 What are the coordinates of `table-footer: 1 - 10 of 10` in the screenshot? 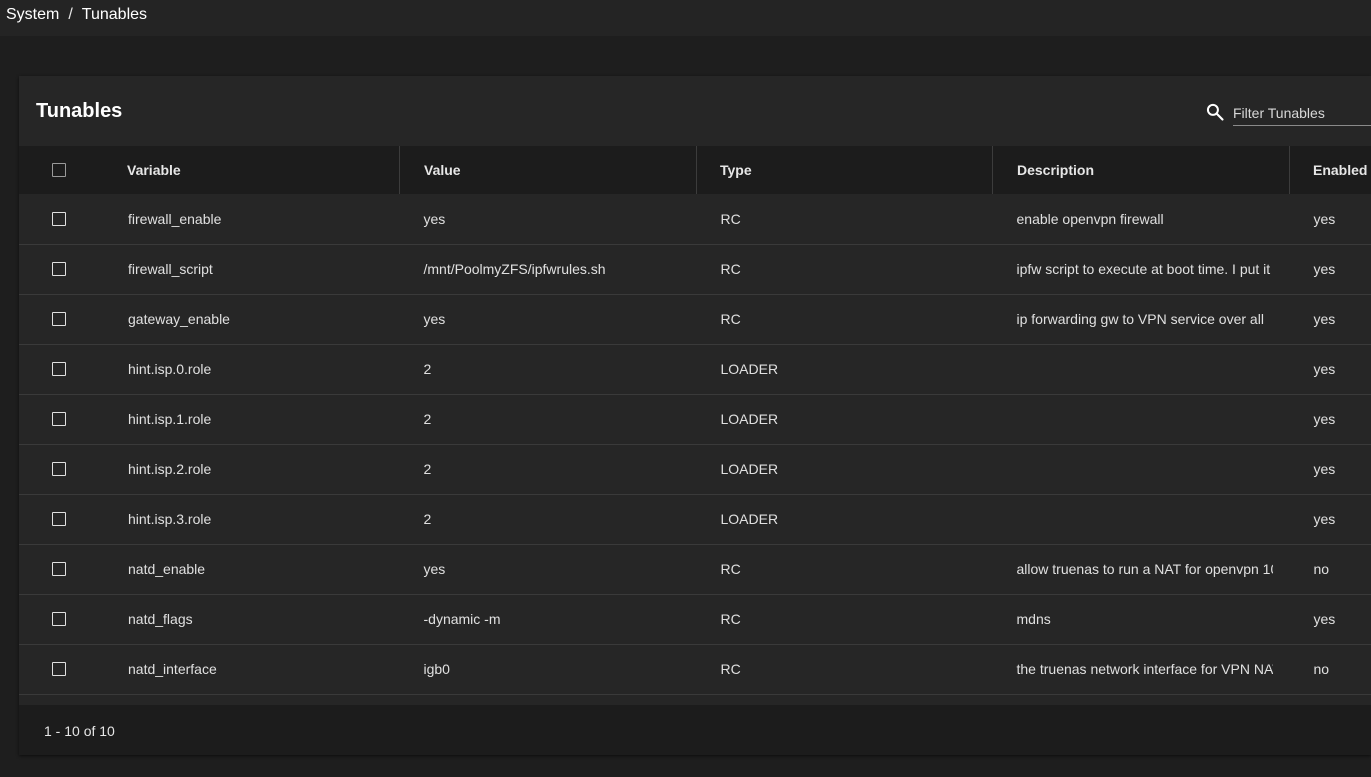 It's located at (695, 730).